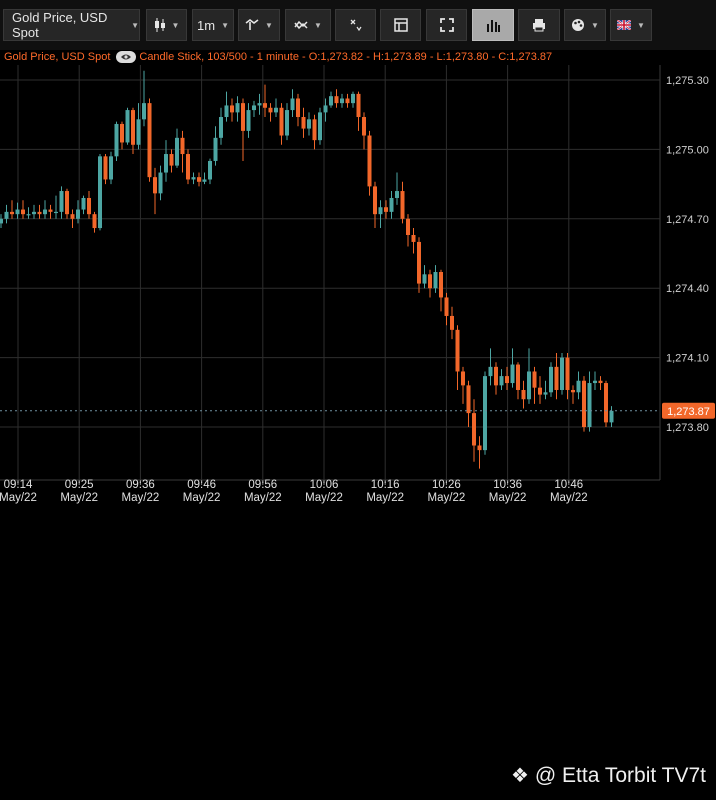 The width and height of the screenshot is (716, 800). What do you see at coordinates (259, 25) in the screenshot?
I see `indicators-button: ▼` at bounding box center [259, 25].